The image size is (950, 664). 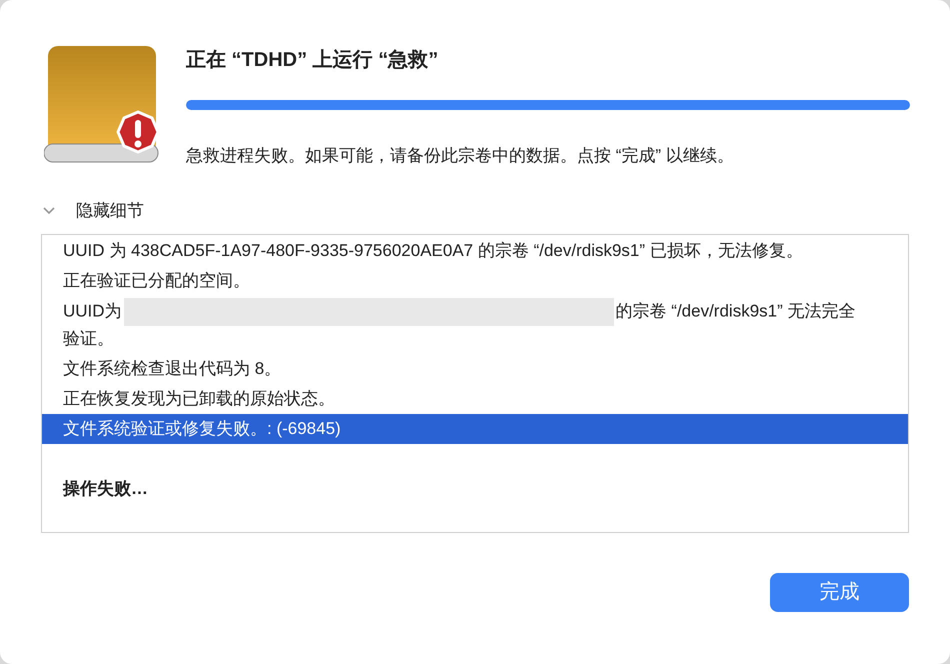 What do you see at coordinates (475, 369) in the screenshot?
I see `log-line: 文件系统检查退出代码为 8。` at bounding box center [475, 369].